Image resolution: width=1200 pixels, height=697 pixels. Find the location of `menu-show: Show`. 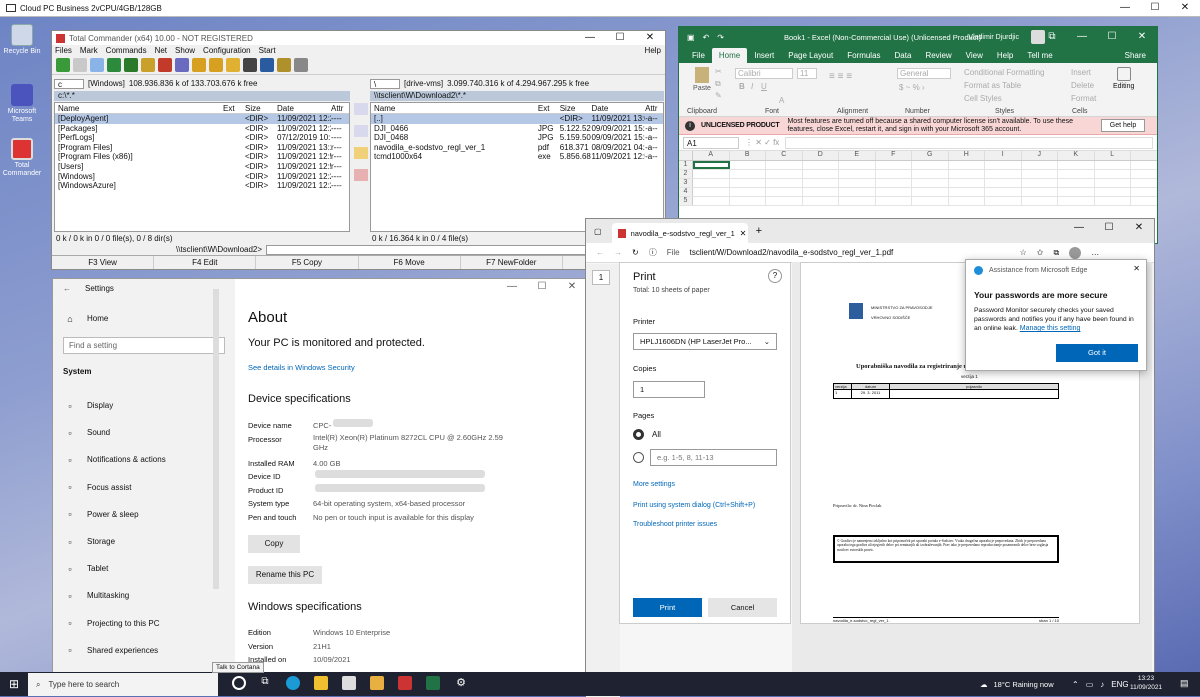

menu-show: Show is located at coordinates (185, 50).